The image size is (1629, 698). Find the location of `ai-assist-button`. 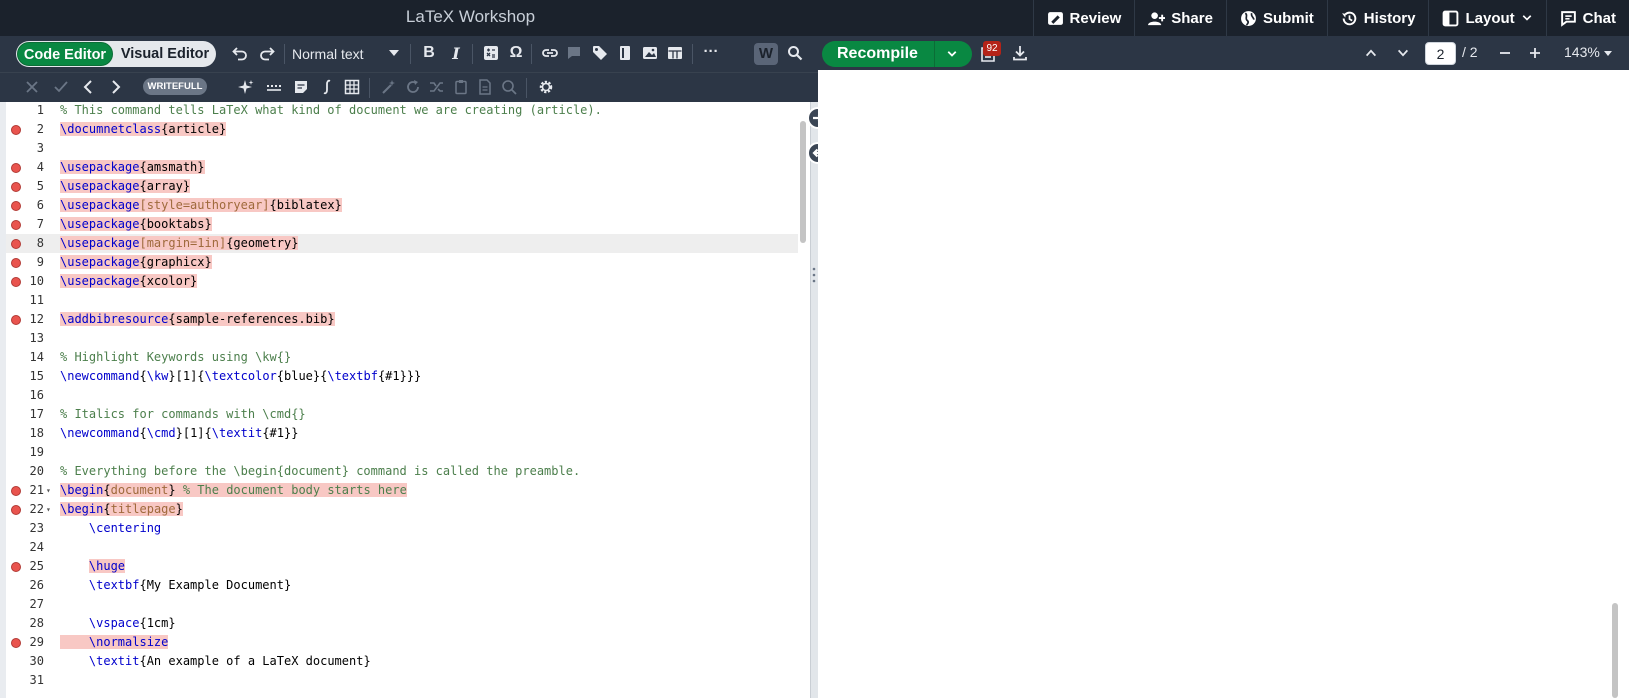

ai-assist-button is located at coordinates (246, 87).